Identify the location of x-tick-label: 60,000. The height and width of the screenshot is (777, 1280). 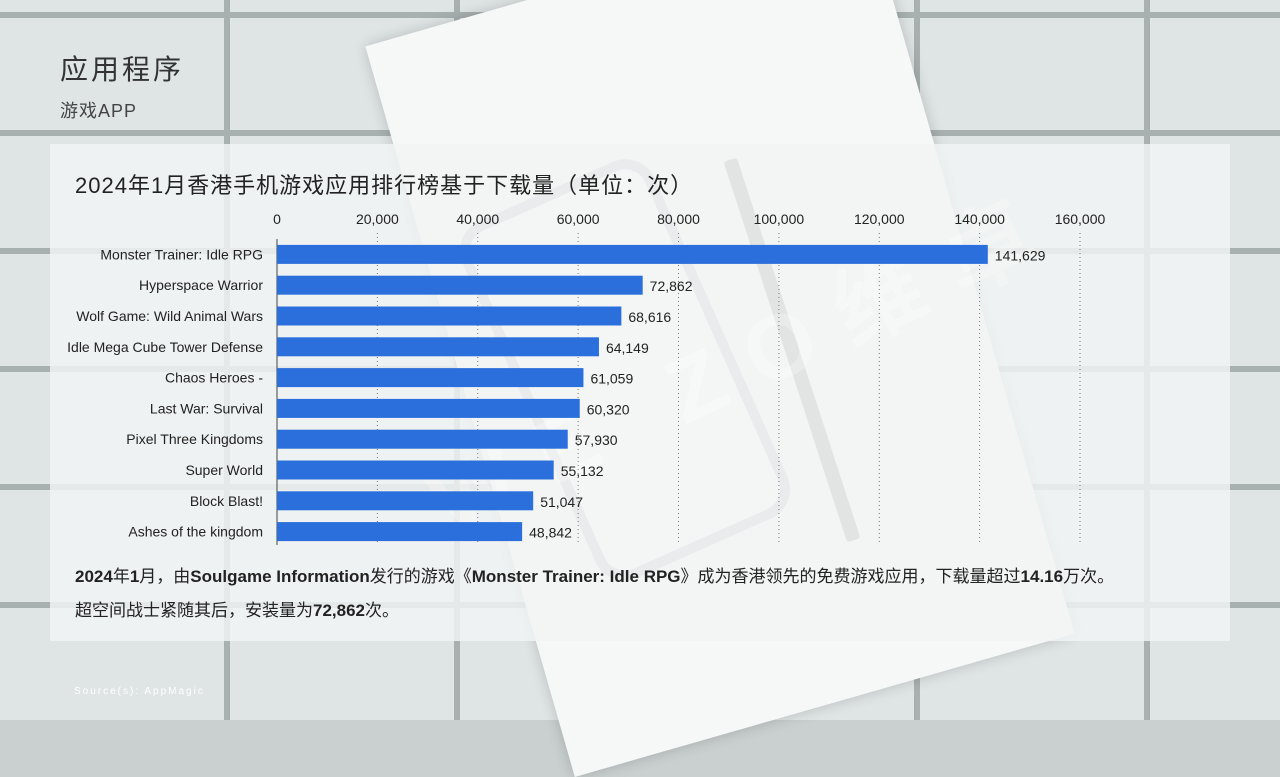
(578, 219).